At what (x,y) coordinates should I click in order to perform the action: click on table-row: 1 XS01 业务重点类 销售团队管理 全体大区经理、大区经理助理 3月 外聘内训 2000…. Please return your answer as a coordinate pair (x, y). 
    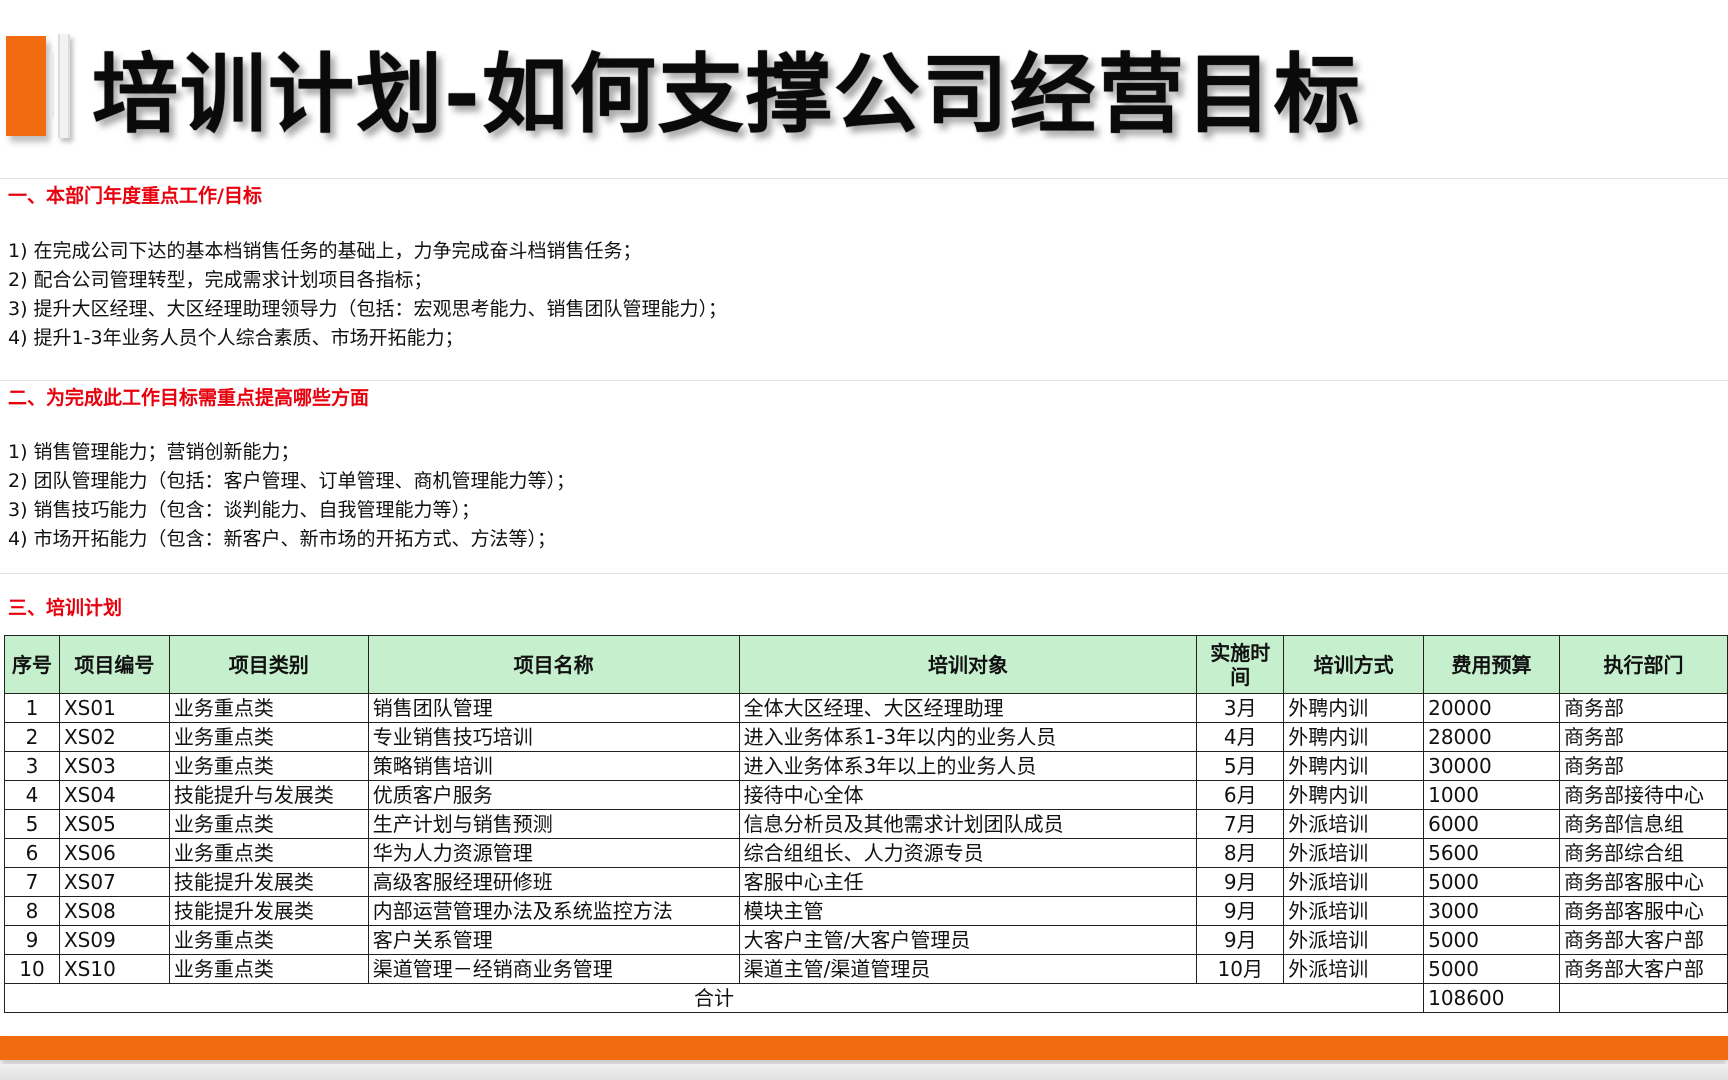
    Looking at the image, I should click on (866, 708).